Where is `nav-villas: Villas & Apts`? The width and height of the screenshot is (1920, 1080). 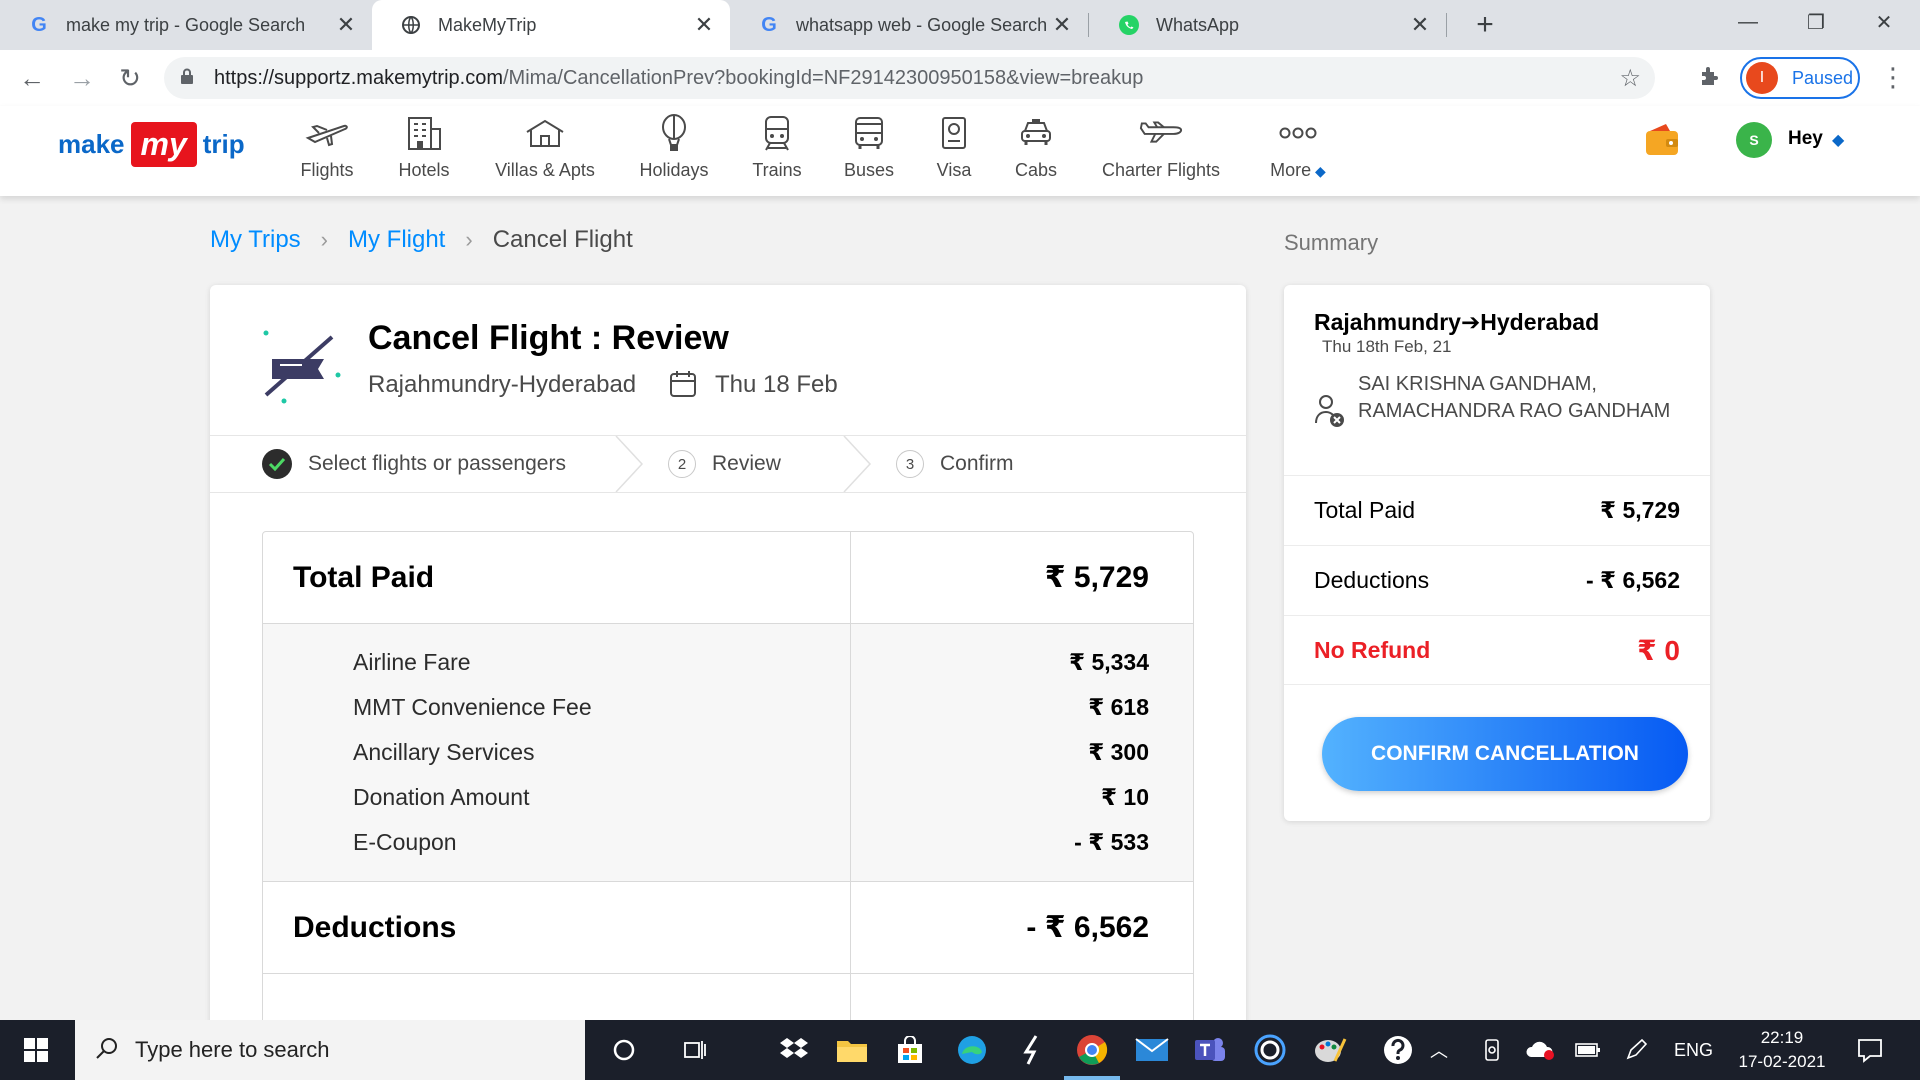 nav-villas: Villas & Apts is located at coordinates (545, 151).